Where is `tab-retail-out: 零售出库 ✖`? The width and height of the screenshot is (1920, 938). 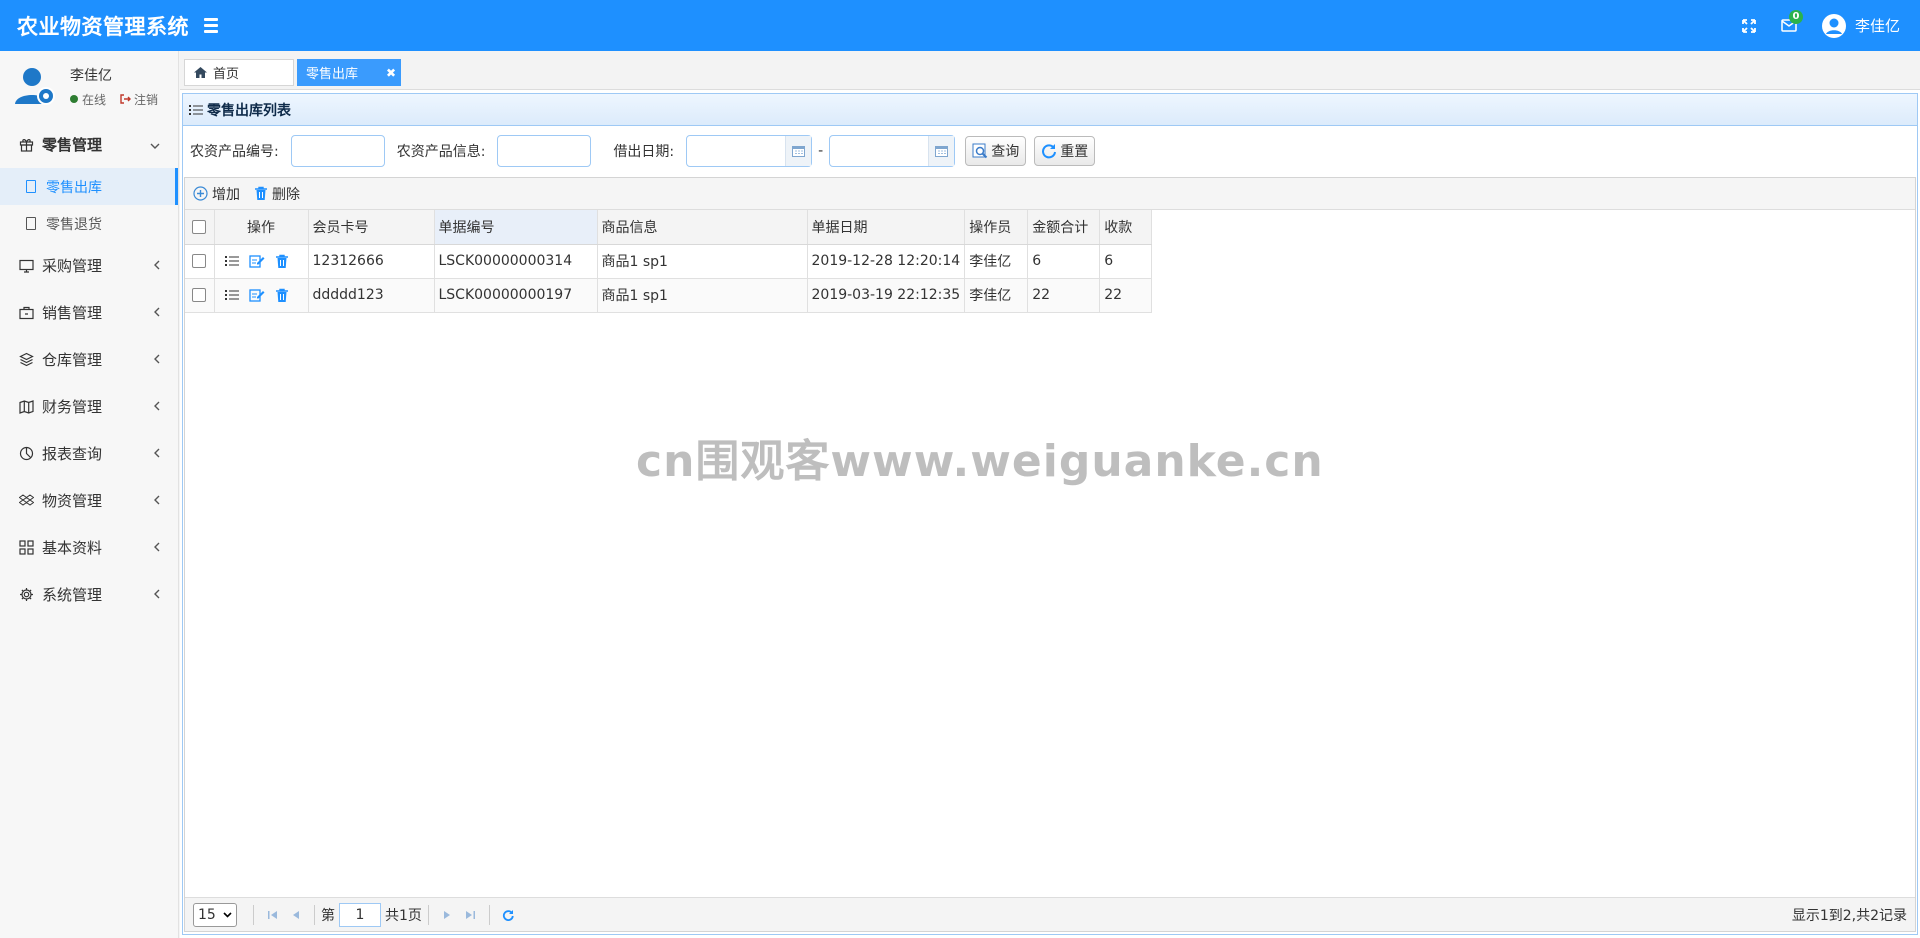 tab-retail-out: 零售出库 ✖ is located at coordinates (349, 72).